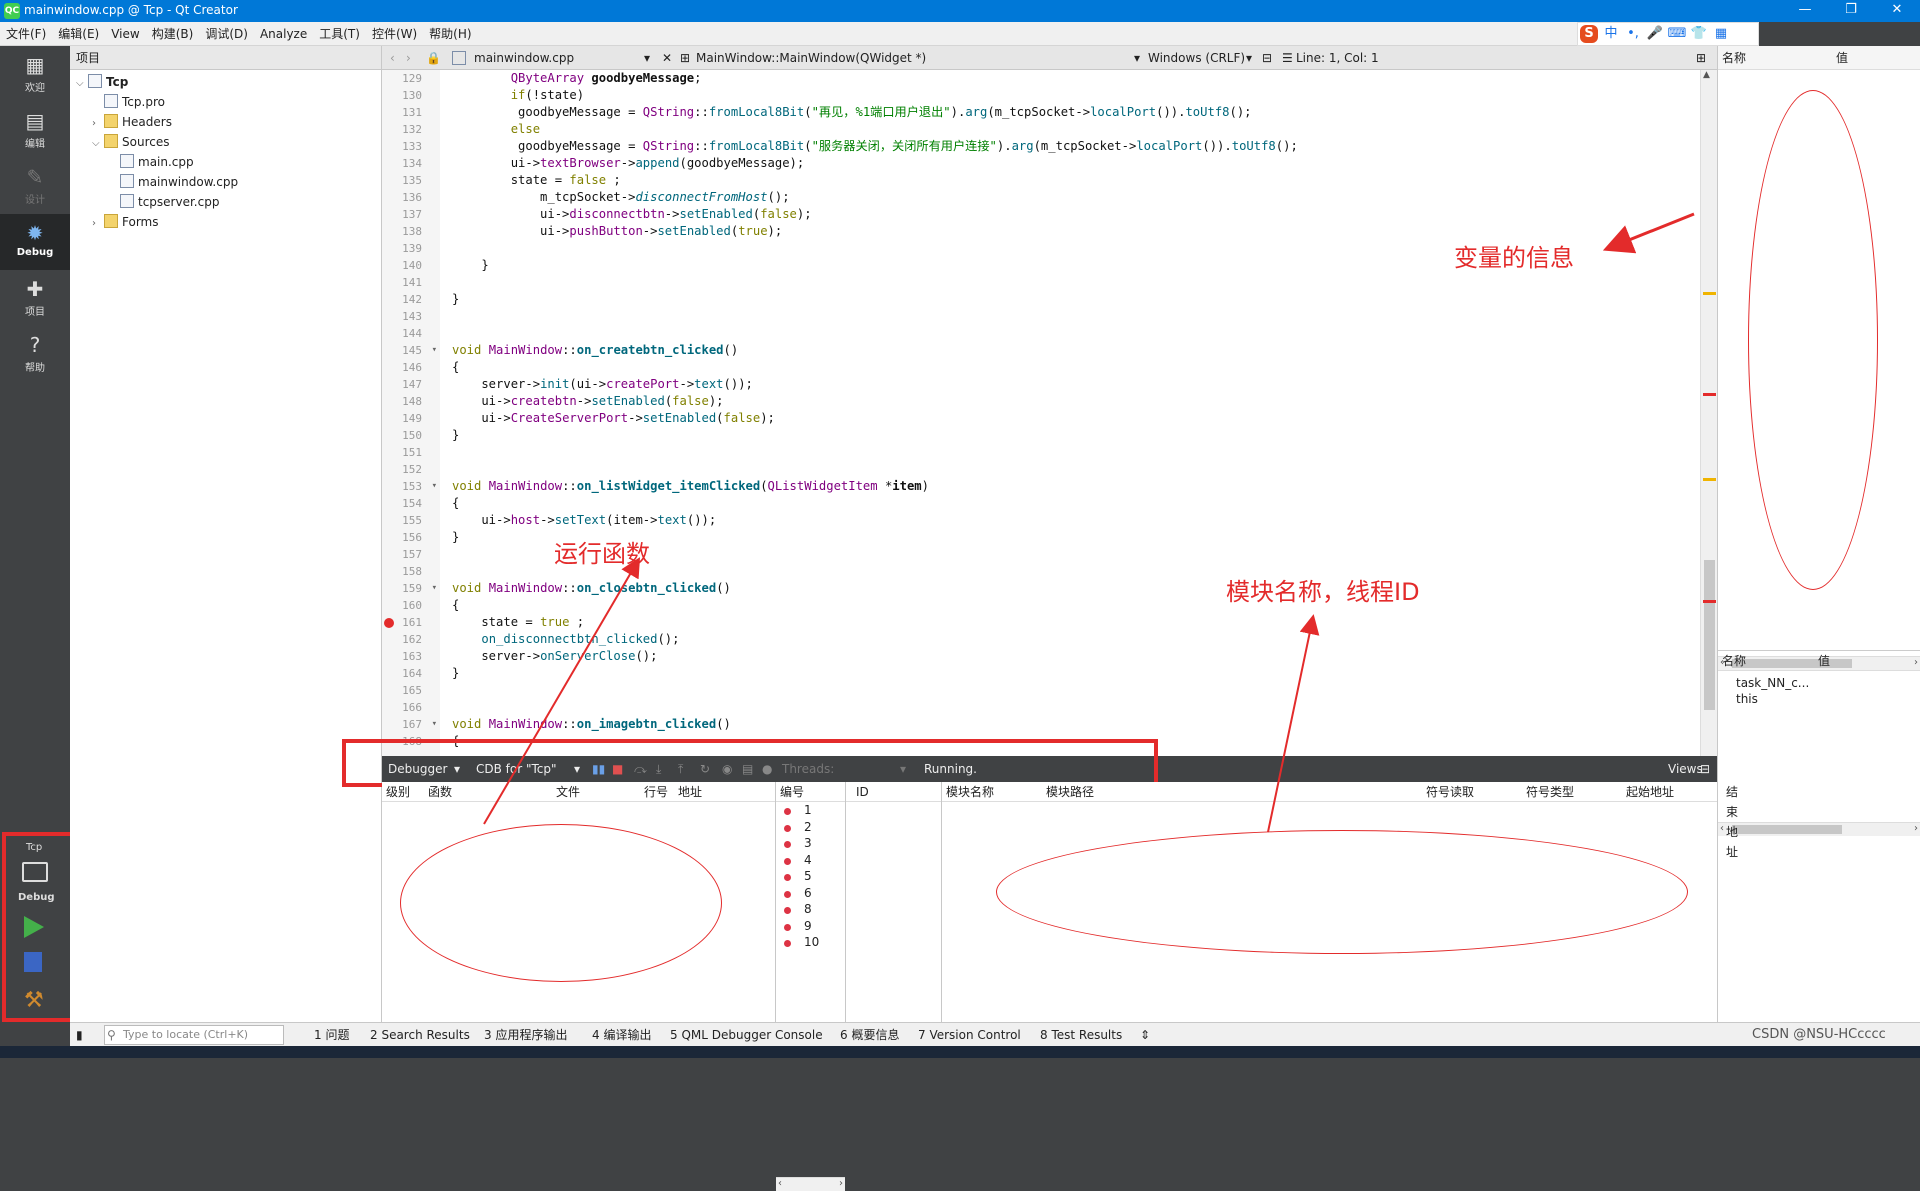  What do you see at coordinates (810, 909) in the screenshot?
I see `breakpoint-row: 8` at bounding box center [810, 909].